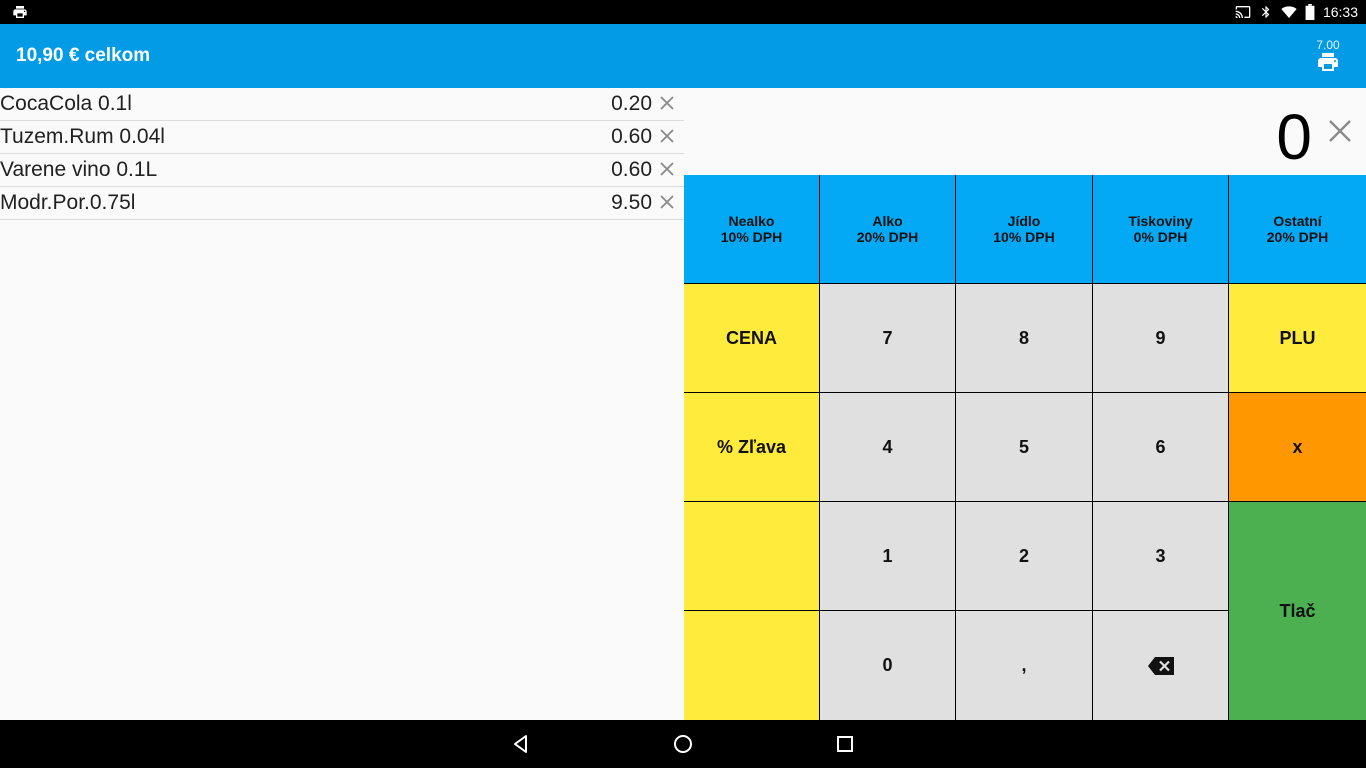 The image size is (1366, 768). Describe the element at coordinates (1025, 131) in the screenshot. I see `amount-display: 0` at that location.